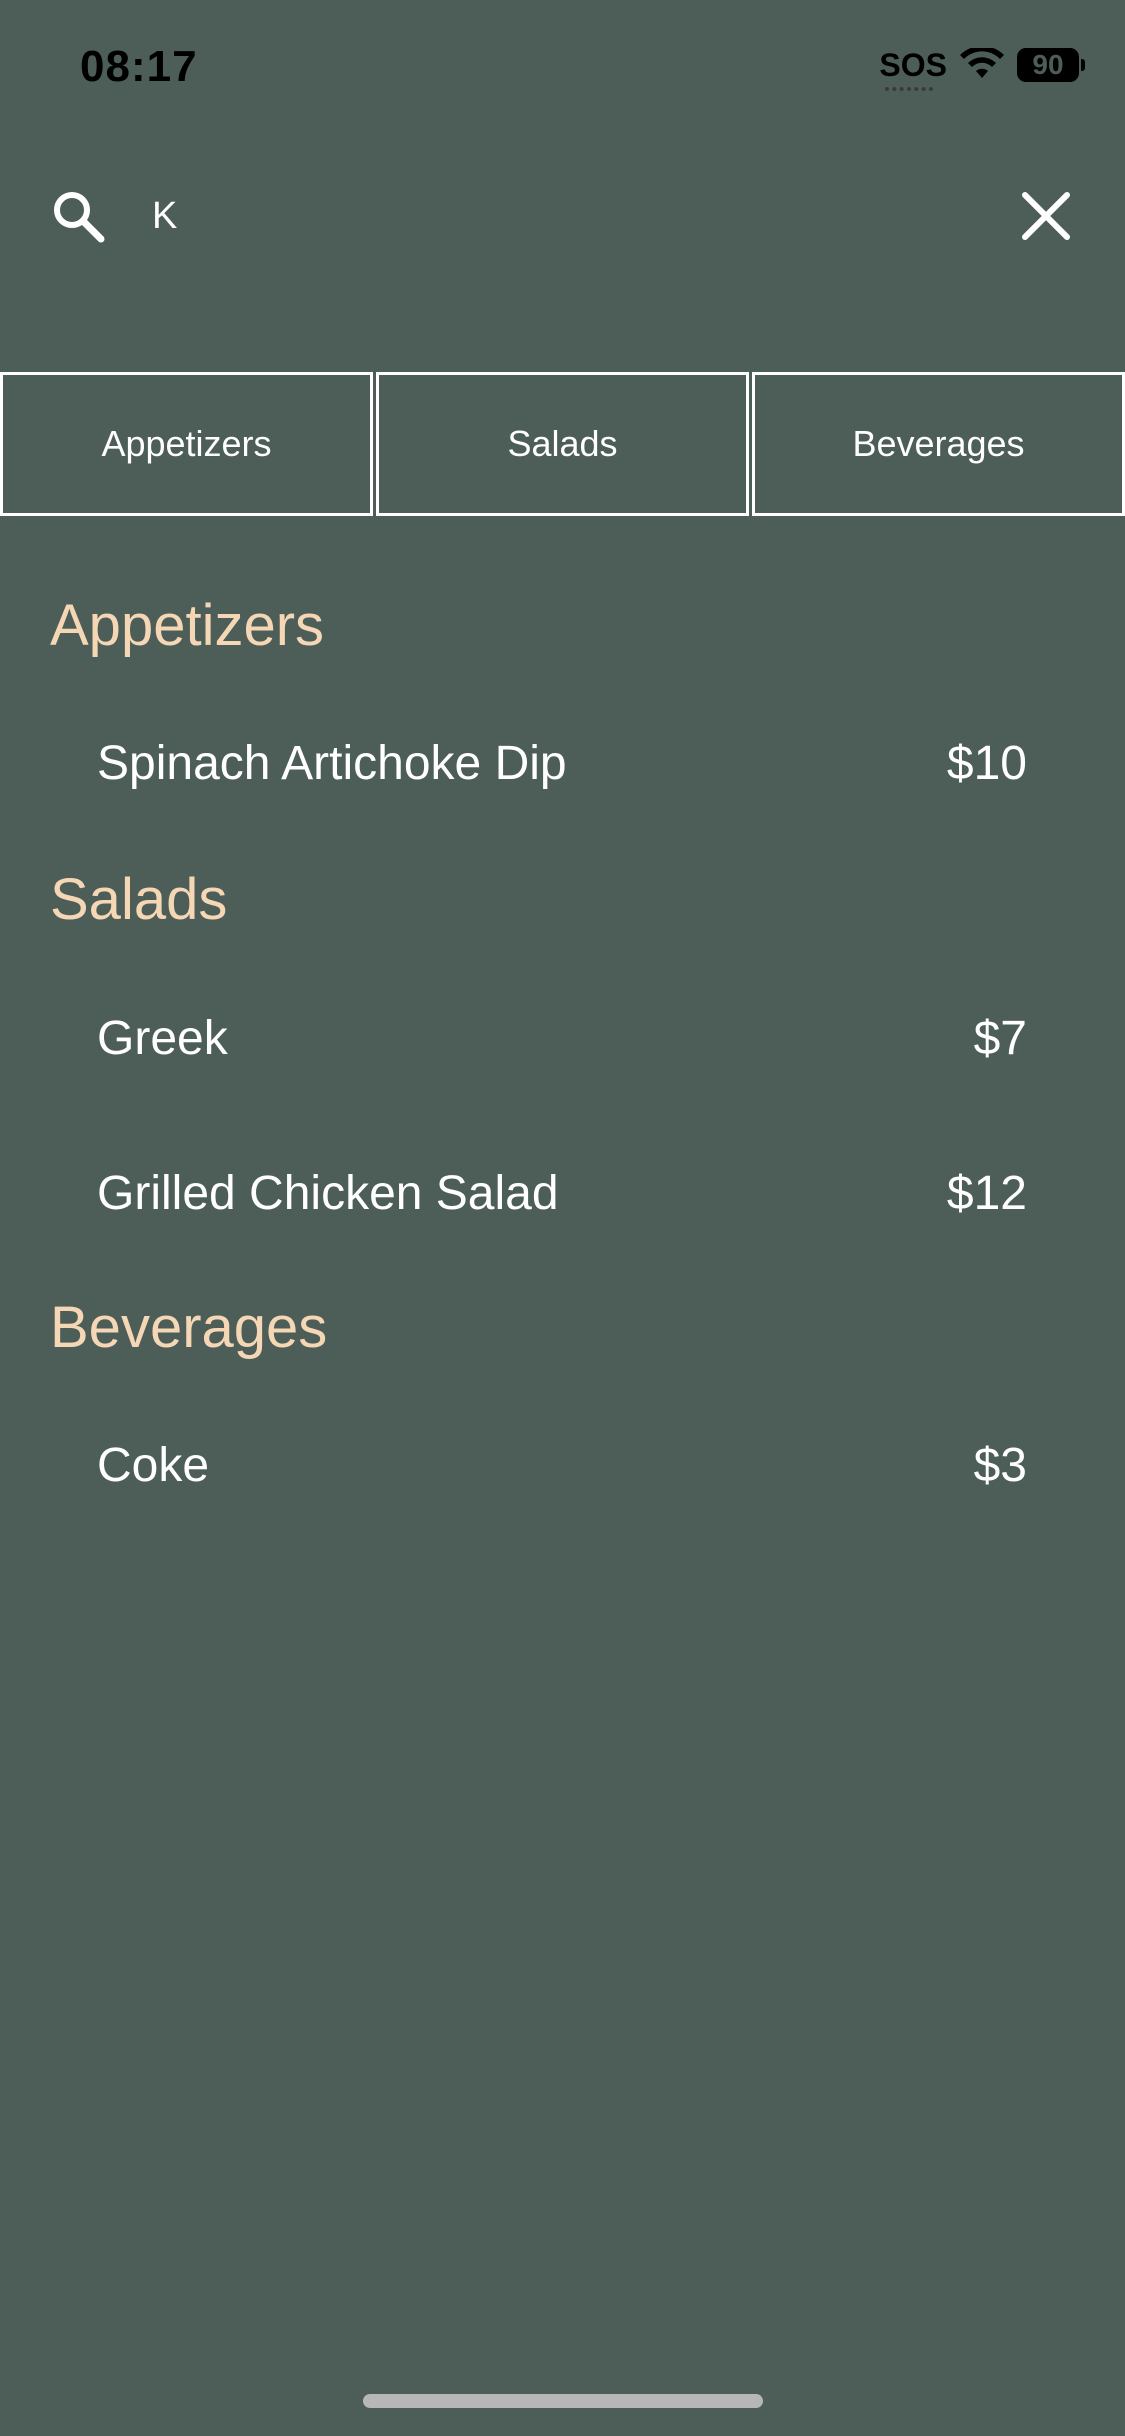  I want to click on menu-item-price: $10, so click(986, 763).